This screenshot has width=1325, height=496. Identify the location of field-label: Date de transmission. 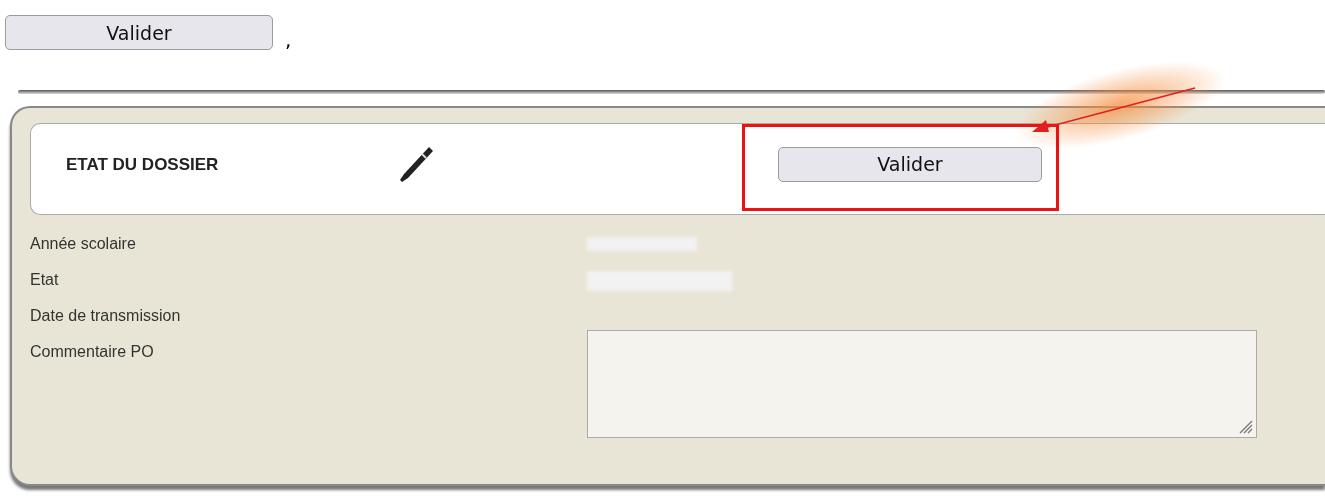
(106, 316).